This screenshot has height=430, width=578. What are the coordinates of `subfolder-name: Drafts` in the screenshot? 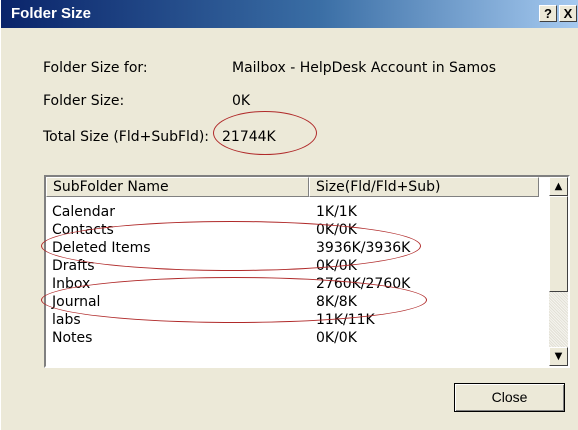 It's located at (73, 266).